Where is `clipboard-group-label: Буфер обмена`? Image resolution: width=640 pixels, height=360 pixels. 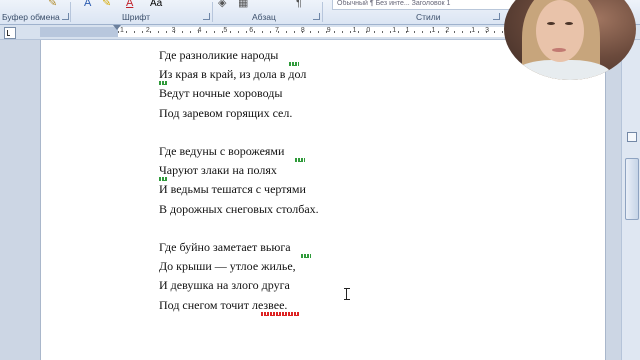
clipboard-group-label: Буфер обмена is located at coordinates (31, 17).